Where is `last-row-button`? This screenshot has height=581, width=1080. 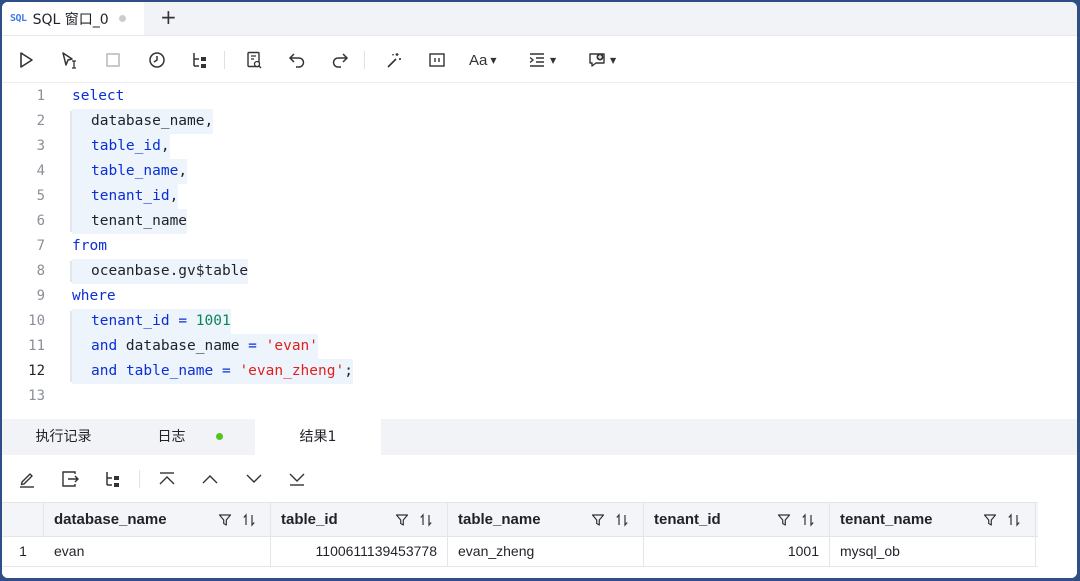
last-row-button is located at coordinates (297, 479).